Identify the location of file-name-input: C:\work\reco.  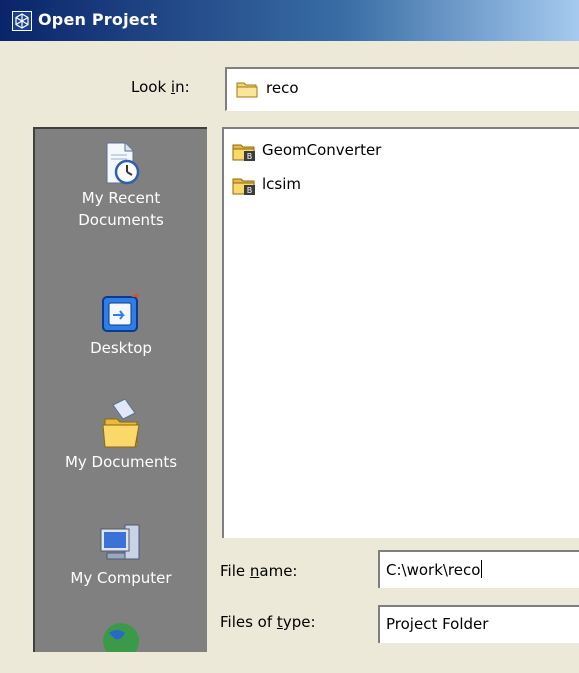
(478, 569).